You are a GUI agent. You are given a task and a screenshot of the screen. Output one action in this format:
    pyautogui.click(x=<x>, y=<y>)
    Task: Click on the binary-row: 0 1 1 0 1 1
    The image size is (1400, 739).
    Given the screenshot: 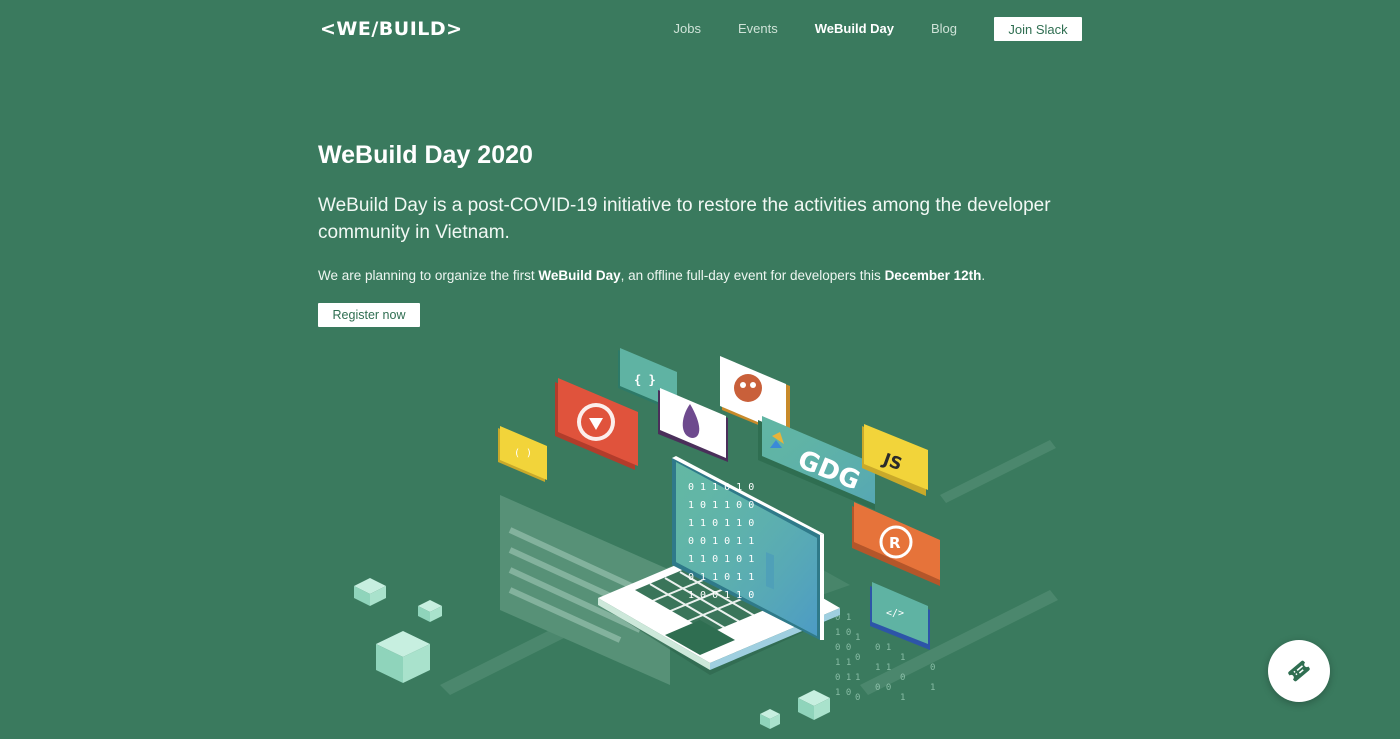 What is the action you would take?
    pyautogui.click(x=721, y=577)
    